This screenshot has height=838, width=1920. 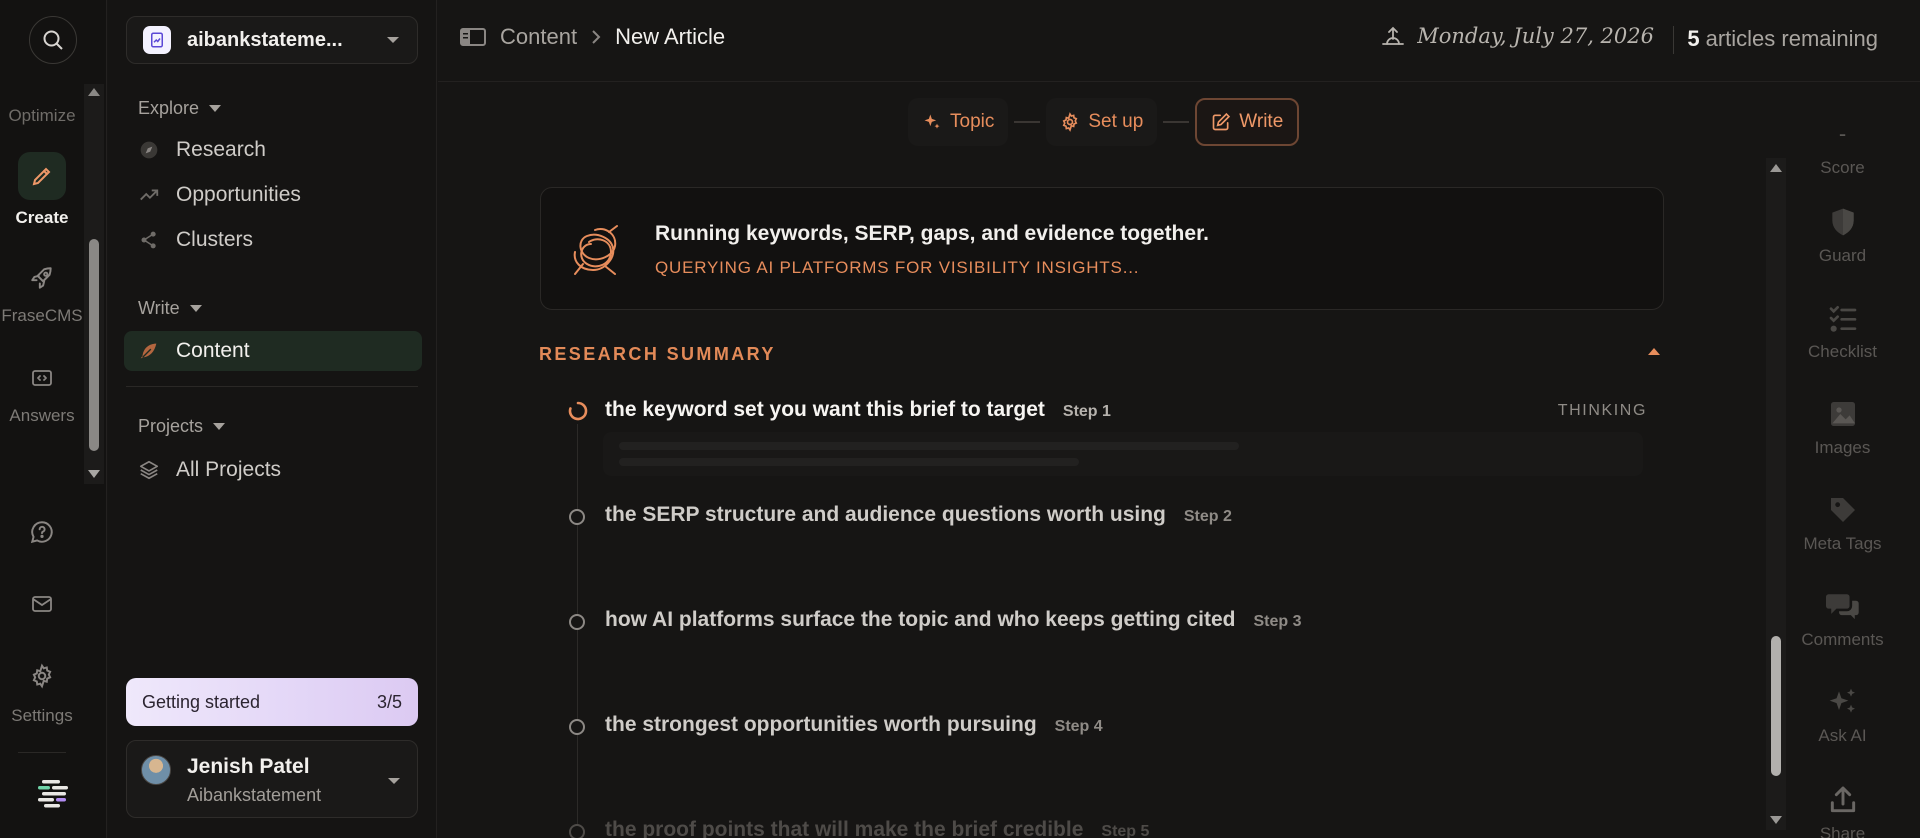 I want to click on user-organization: Aibankstatement, so click(x=254, y=795).